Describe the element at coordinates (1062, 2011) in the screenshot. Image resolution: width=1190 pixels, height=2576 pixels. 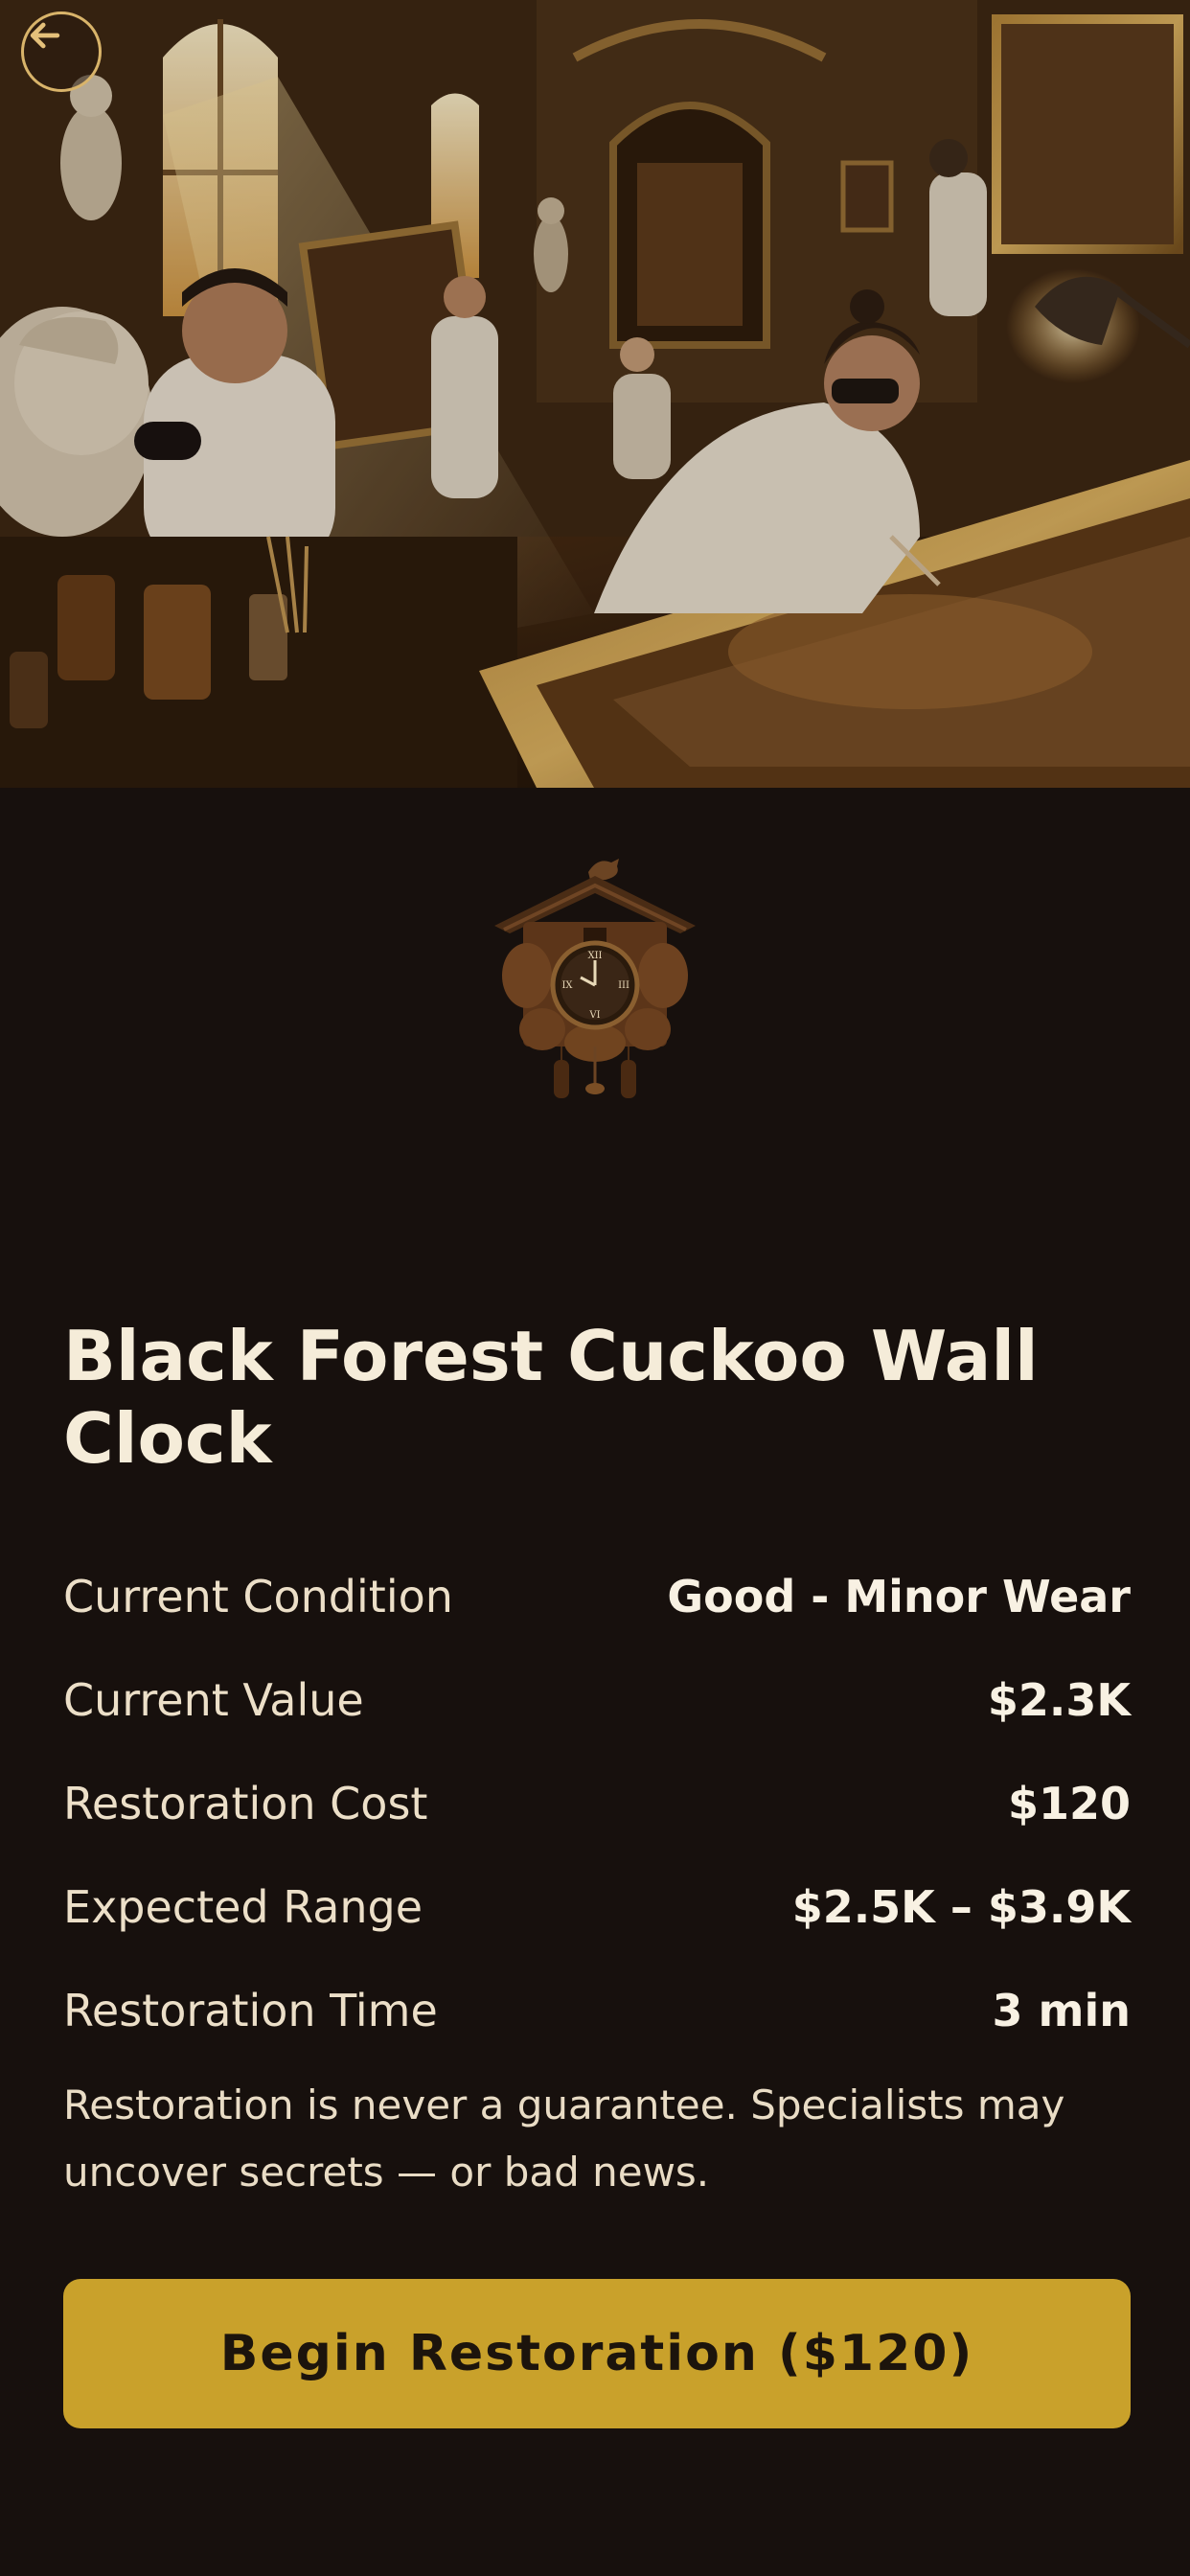
I see `detail-value: 3 min` at that location.